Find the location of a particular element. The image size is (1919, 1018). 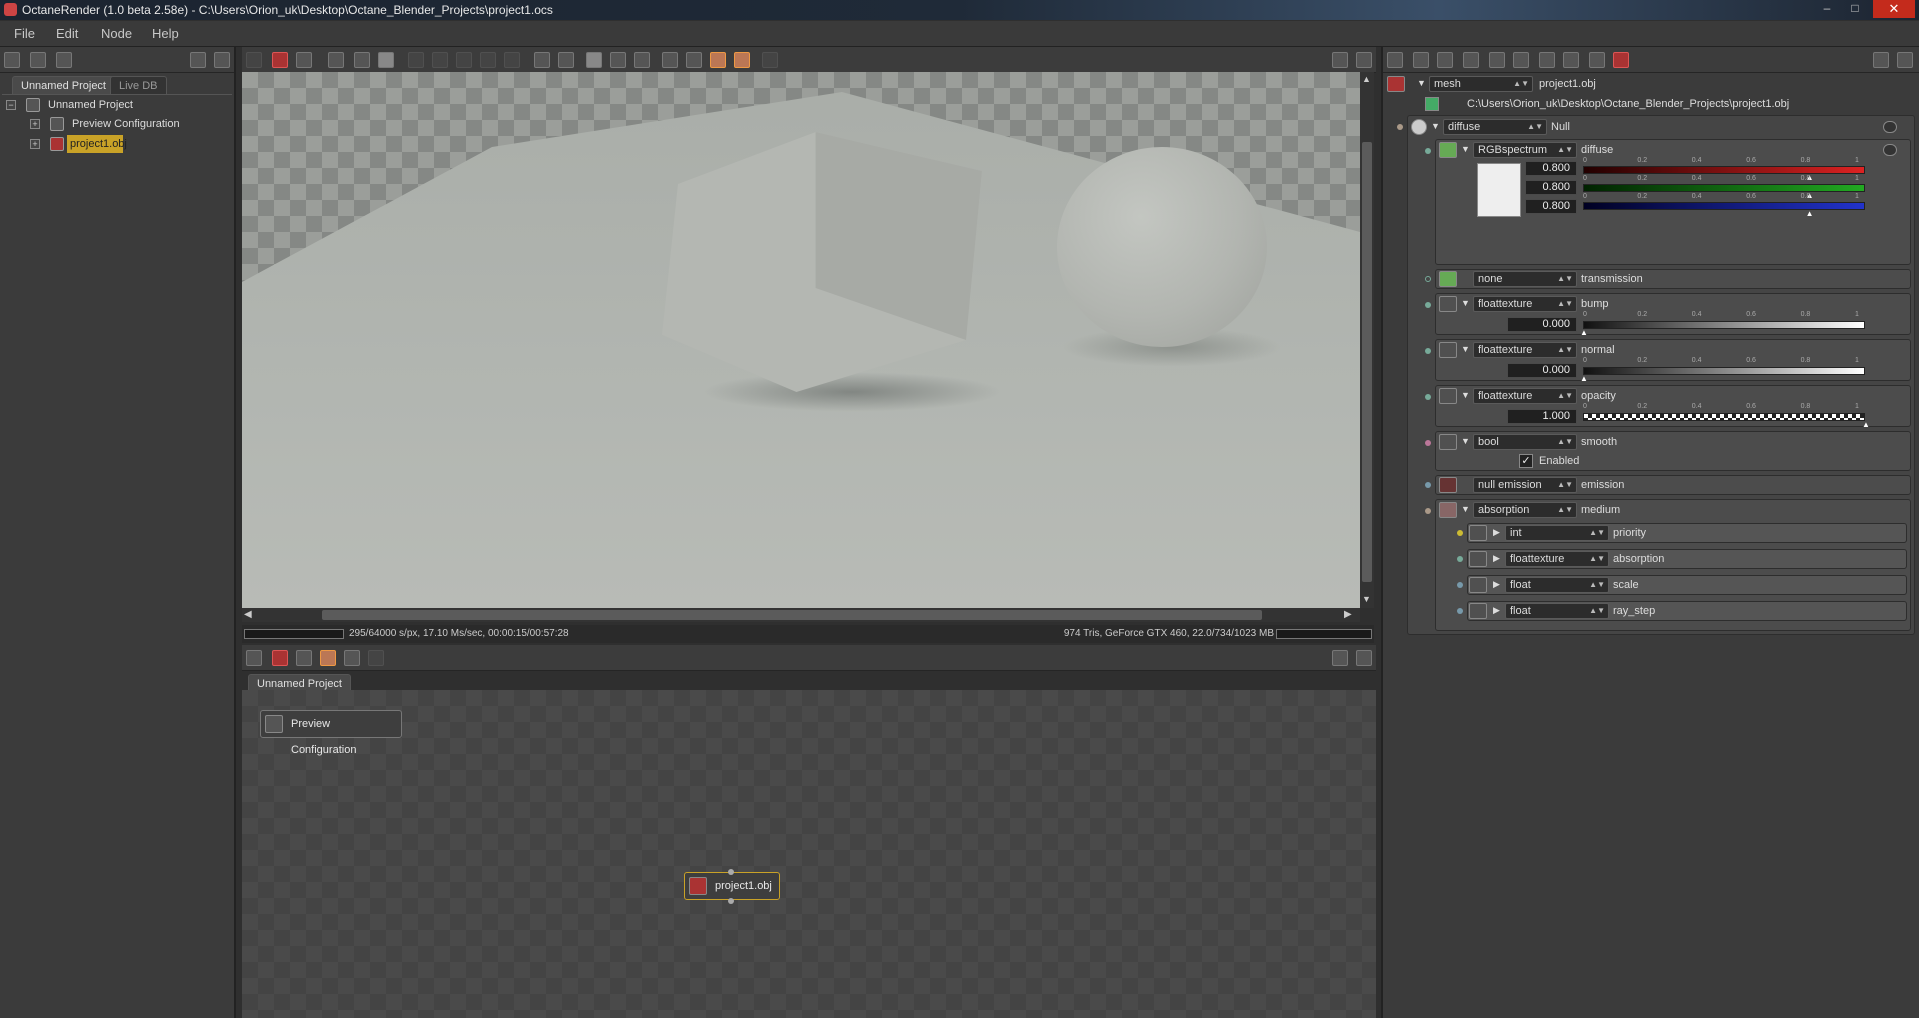

export-icon is located at coordinates (694, 60).